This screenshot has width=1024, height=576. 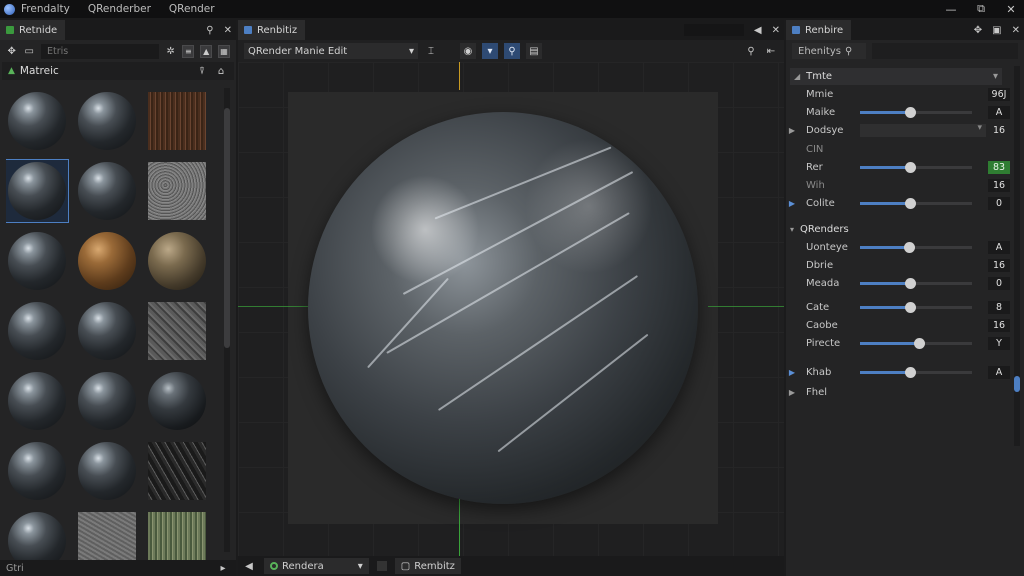 What do you see at coordinates (468, 51) in the screenshot?
I see `camera-icon: ◉` at bounding box center [468, 51].